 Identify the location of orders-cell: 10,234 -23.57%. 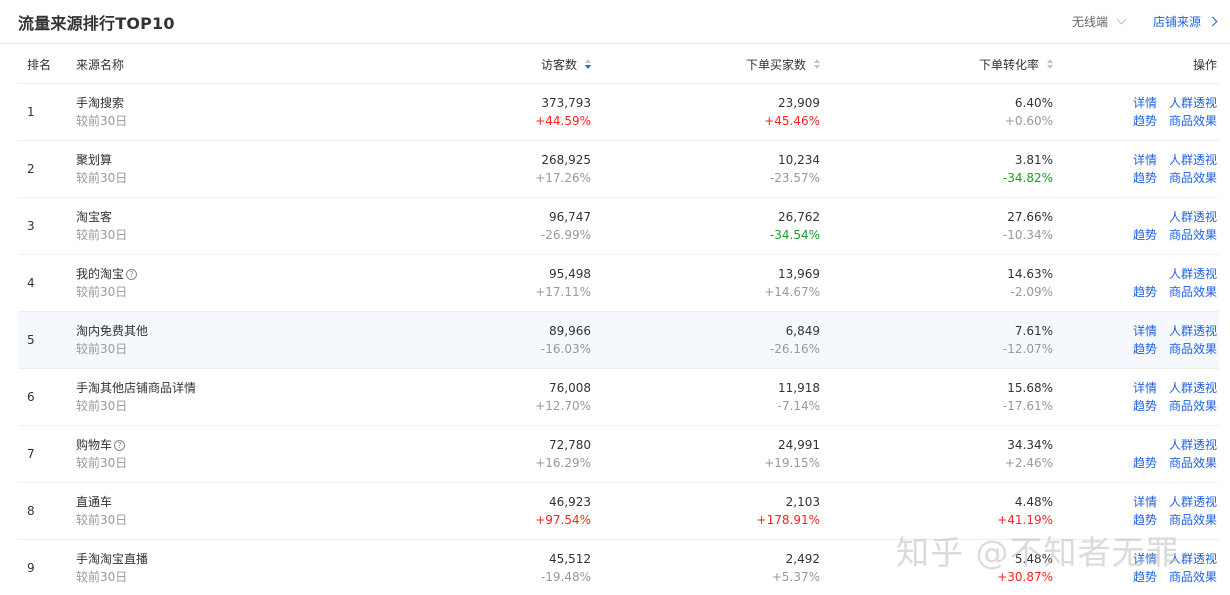
(705, 169).